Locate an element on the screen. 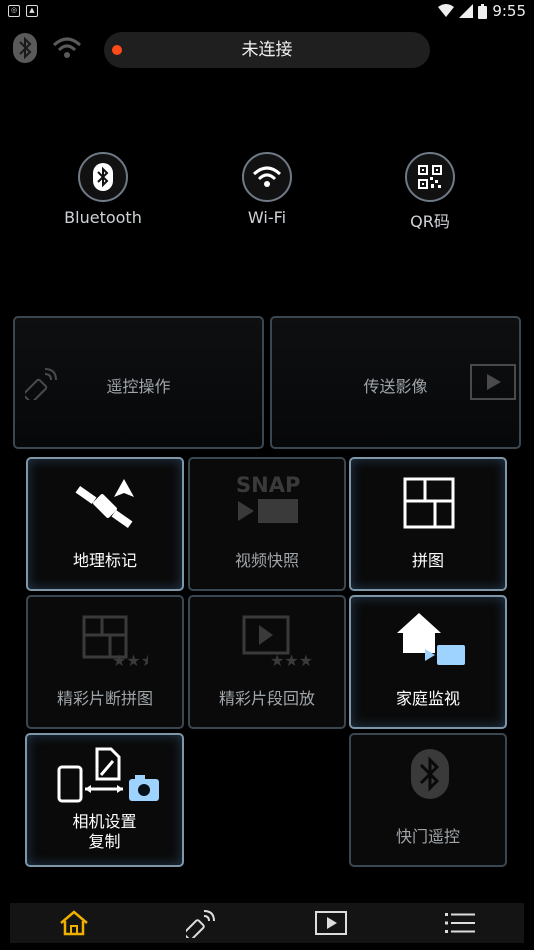 The image size is (534, 950). copy-settings-tile: 相机设置 复制 is located at coordinates (104, 800).